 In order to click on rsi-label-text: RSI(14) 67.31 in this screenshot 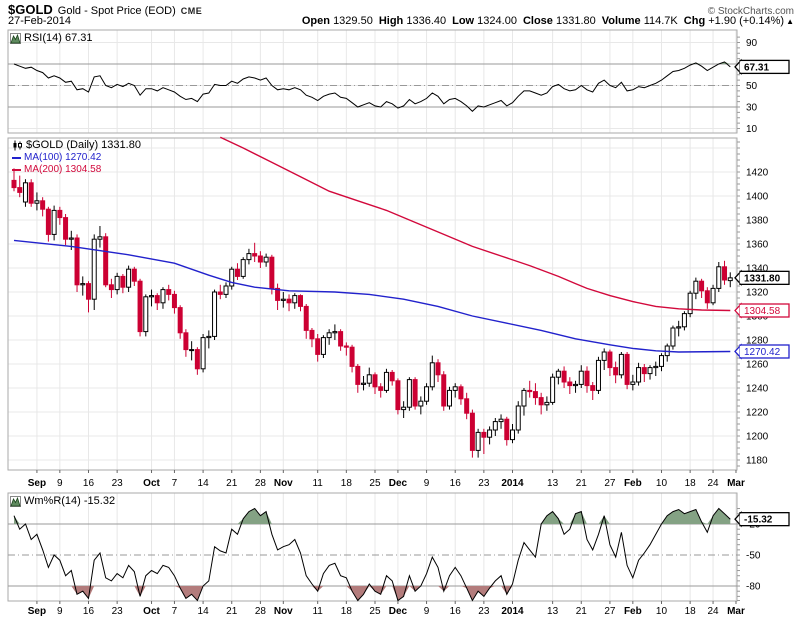, I will do `click(58, 38)`.